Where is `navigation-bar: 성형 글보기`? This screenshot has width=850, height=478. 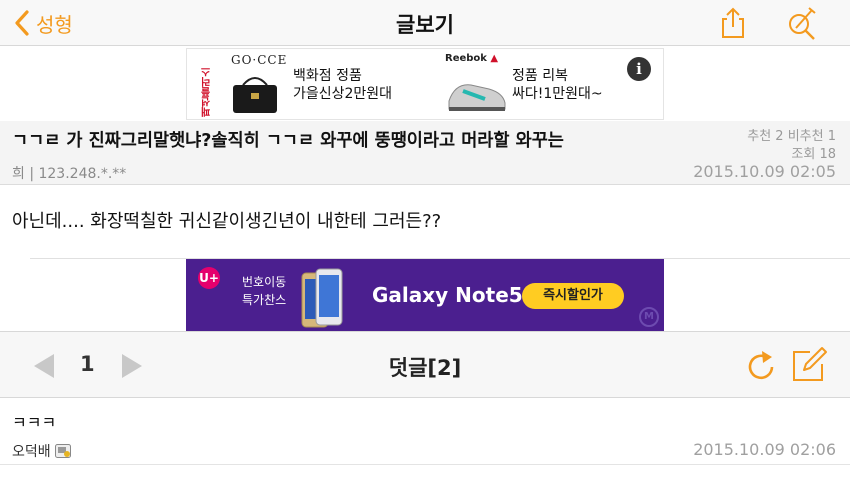
navigation-bar: 성형 글보기 is located at coordinates (425, 23).